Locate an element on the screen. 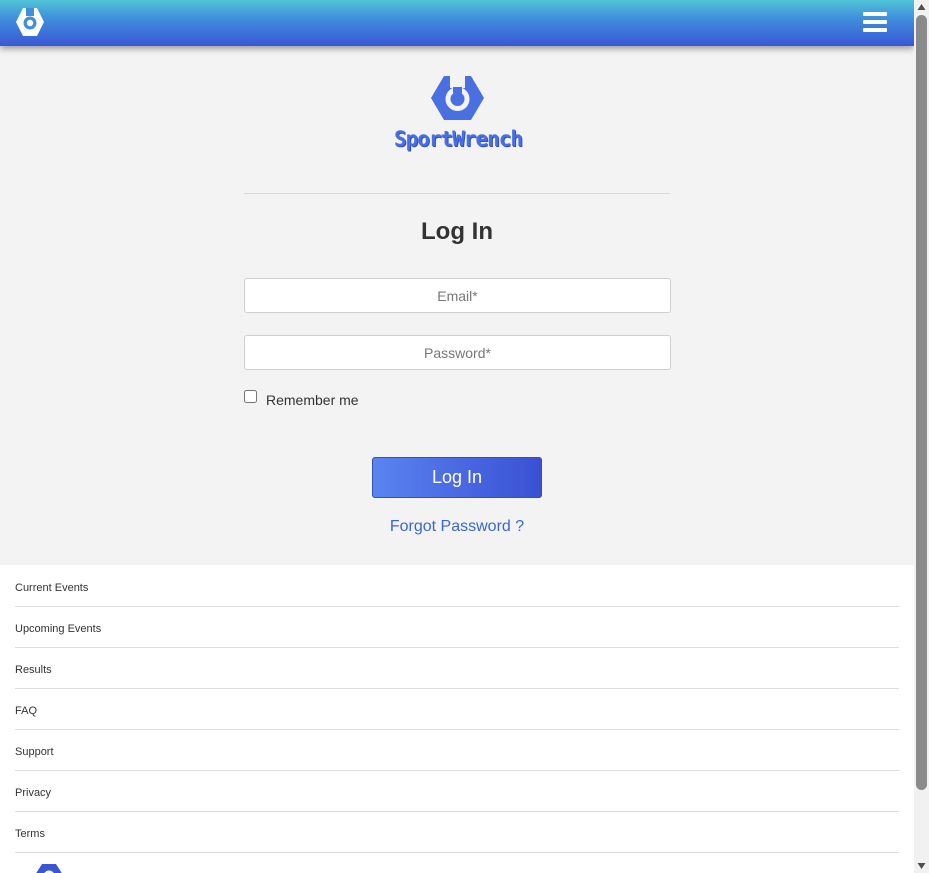 This screenshot has width=929, height=873. password-field is located at coordinates (457, 352).